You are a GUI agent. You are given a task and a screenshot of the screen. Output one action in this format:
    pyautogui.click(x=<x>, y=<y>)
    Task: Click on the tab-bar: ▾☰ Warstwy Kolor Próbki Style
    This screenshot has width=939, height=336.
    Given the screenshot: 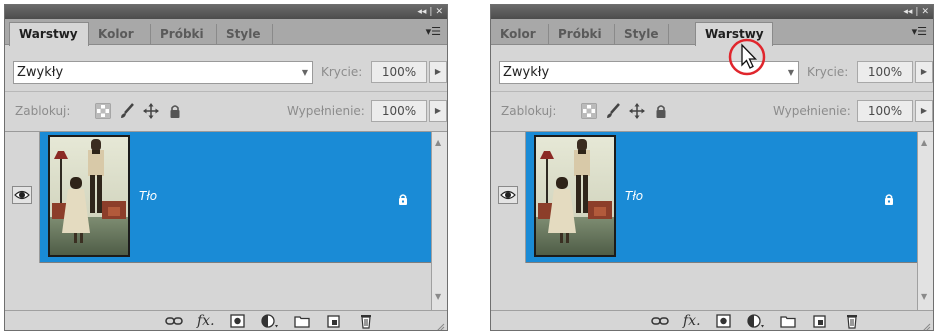 What is the action you would take?
    pyautogui.click(x=226, y=32)
    